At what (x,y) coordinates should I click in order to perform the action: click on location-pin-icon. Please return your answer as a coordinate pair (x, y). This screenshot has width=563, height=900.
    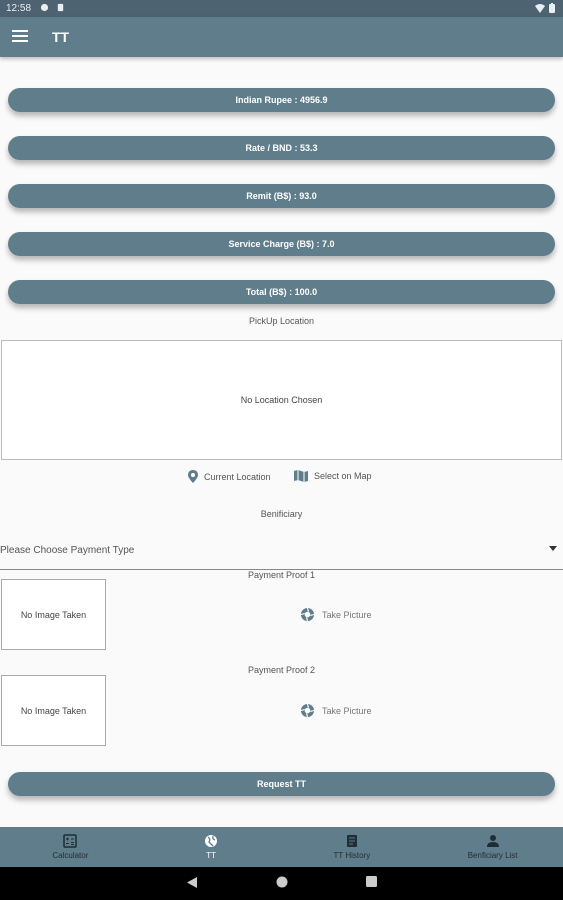
    Looking at the image, I should click on (193, 476).